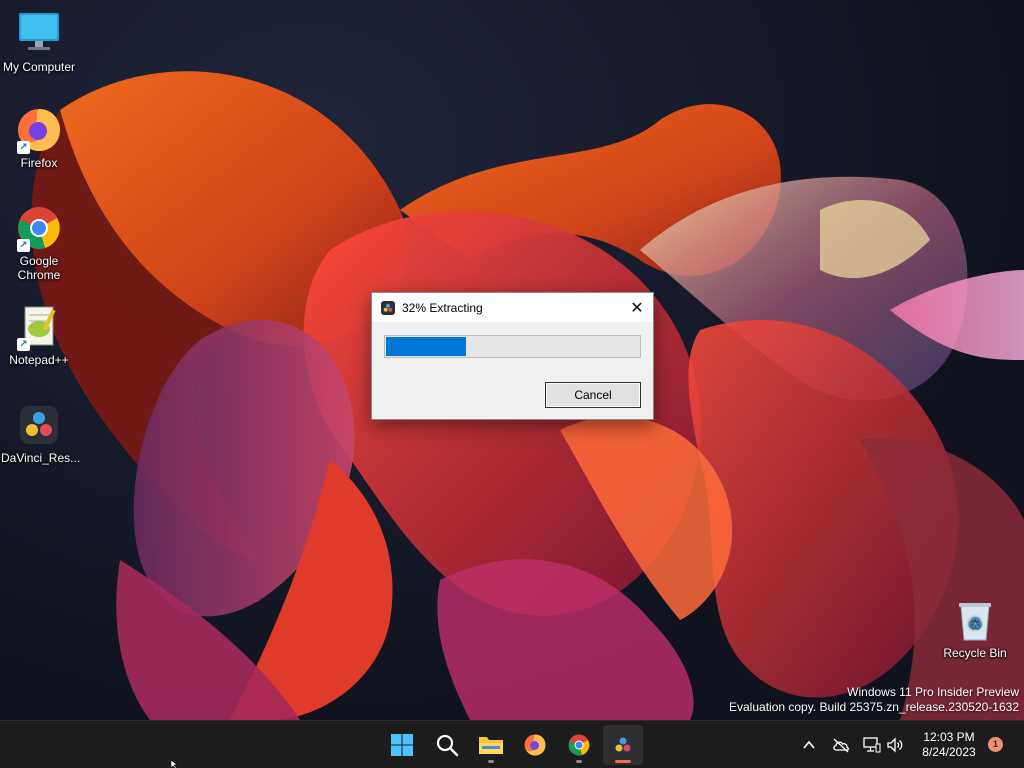  I want to click on taskbar-chrome, so click(579, 745).